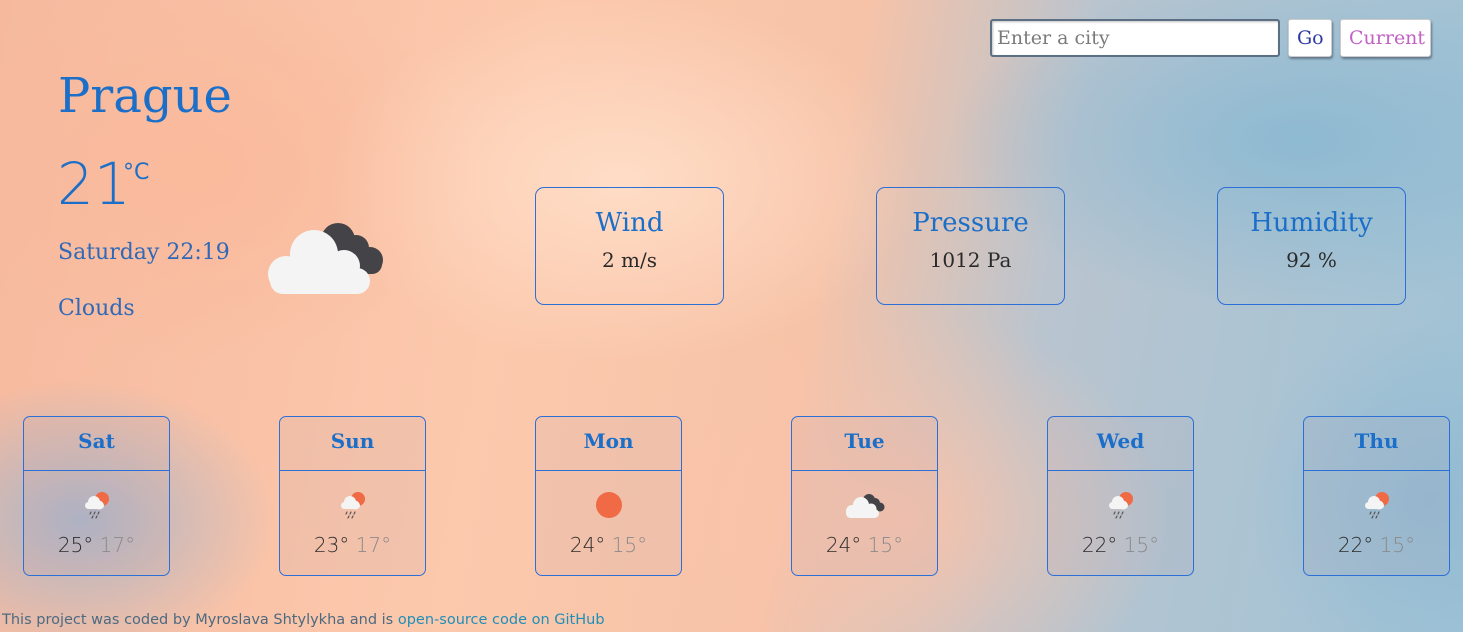  I want to click on forecast-max-temp: 23°, so click(331, 545).